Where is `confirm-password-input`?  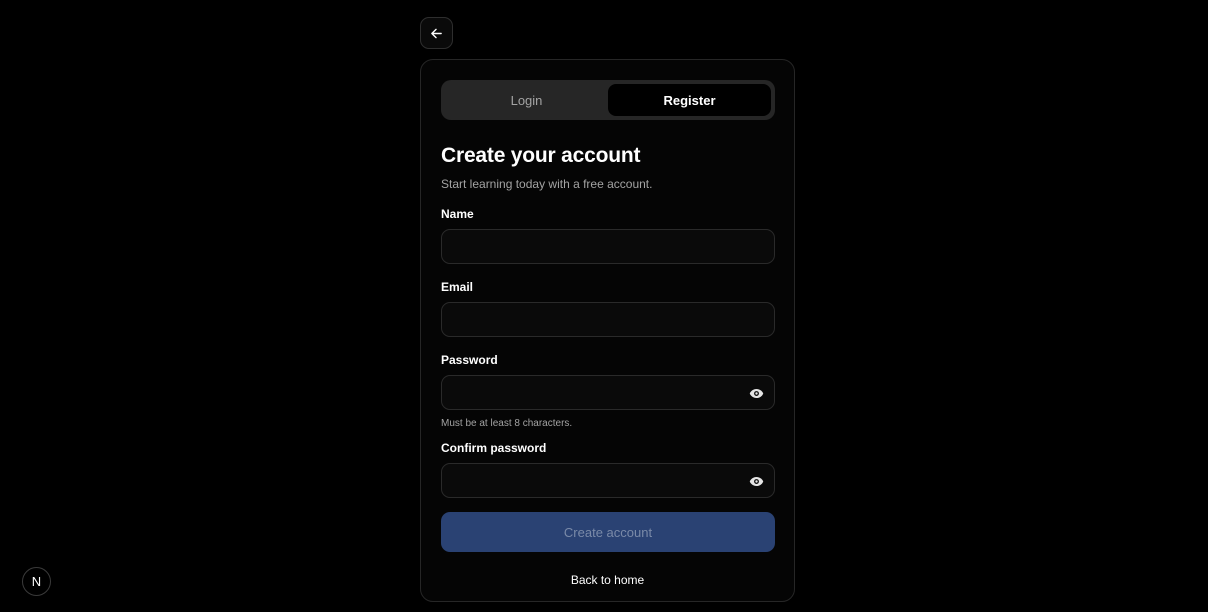 confirm-password-input is located at coordinates (608, 480).